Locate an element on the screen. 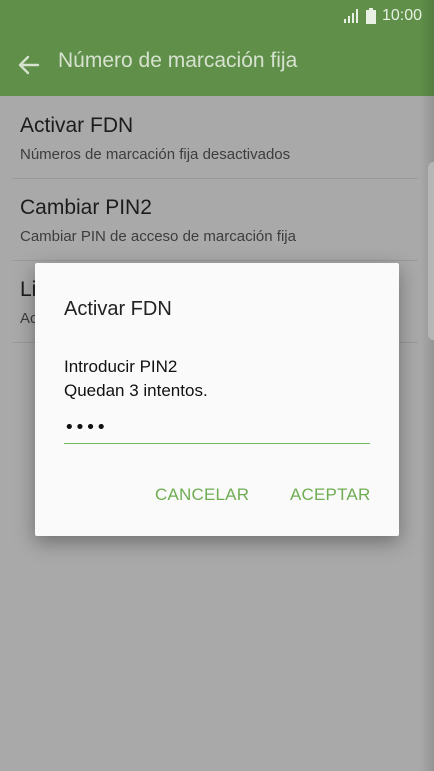  arrow-left-icon is located at coordinates (29, 65).